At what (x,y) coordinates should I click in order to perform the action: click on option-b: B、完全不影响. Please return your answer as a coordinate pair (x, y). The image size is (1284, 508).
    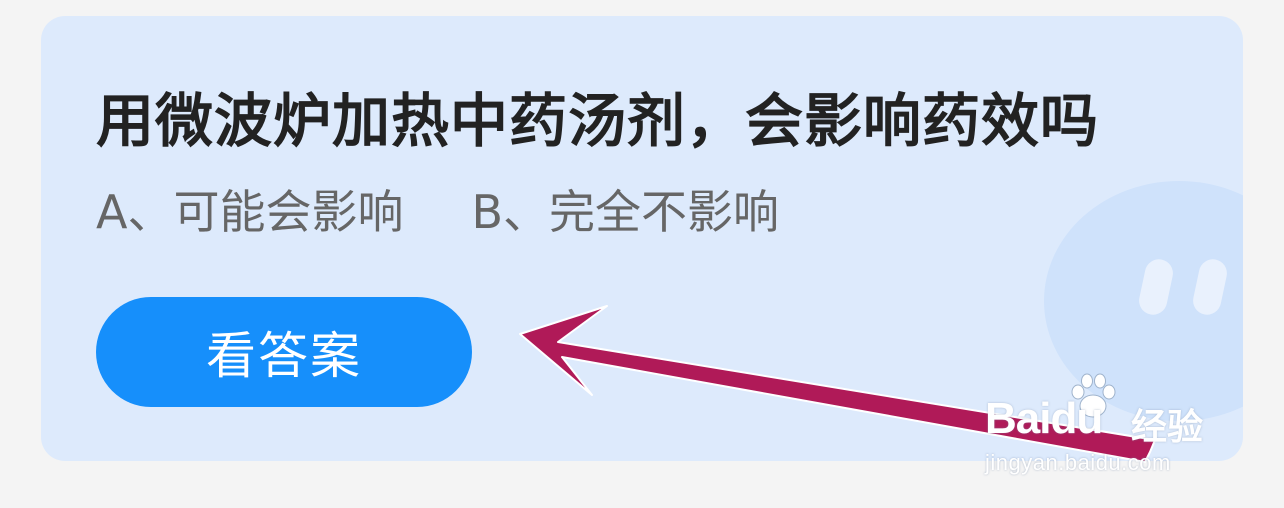
    Looking at the image, I should click on (625, 212).